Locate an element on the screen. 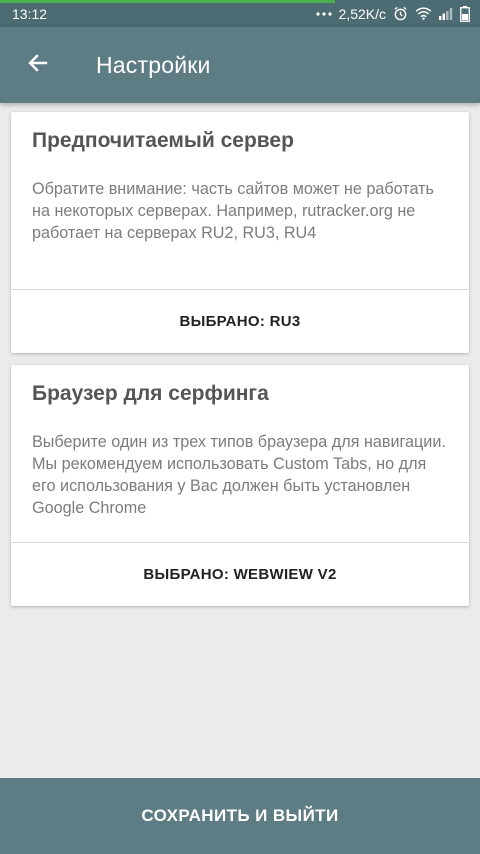 This screenshot has width=480, height=854. alarm-icon is located at coordinates (400, 13).